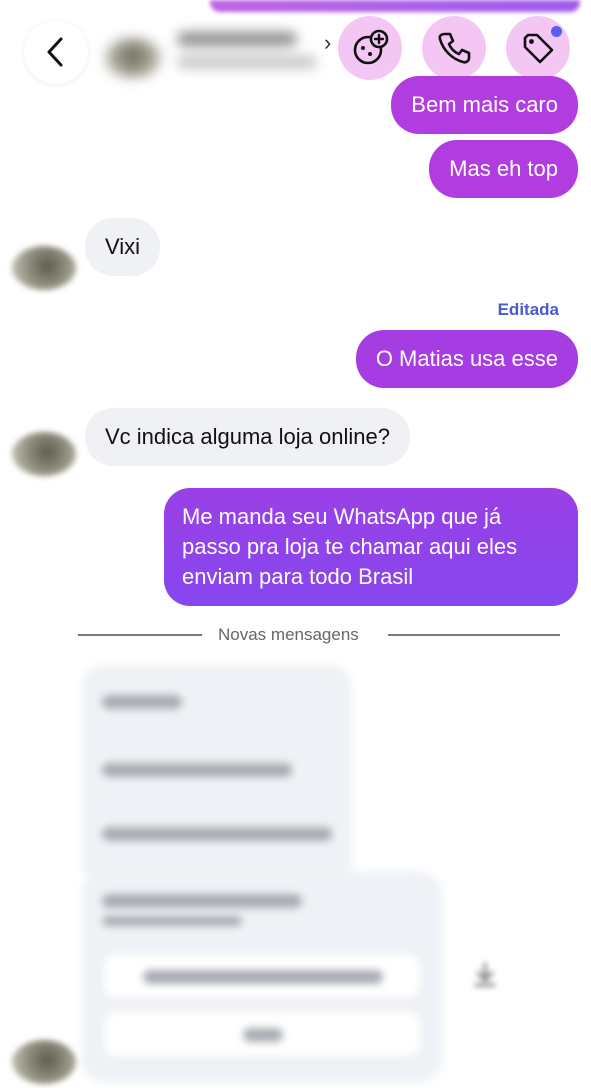 The image size is (591, 1088). I want to click on incoming-message: Vc indica alguma loja online?, so click(247, 437).